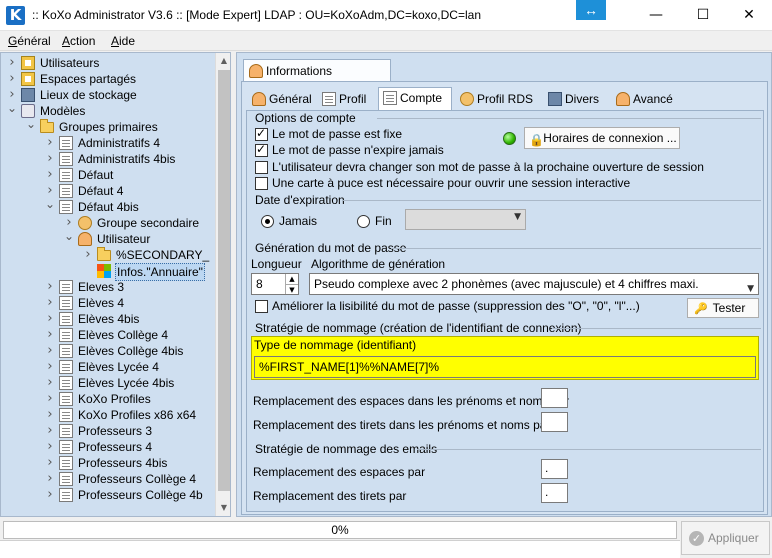 The width and height of the screenshot is (772, 558). I want to click on resize-arrows-icon: ↔, so click(591, 10).